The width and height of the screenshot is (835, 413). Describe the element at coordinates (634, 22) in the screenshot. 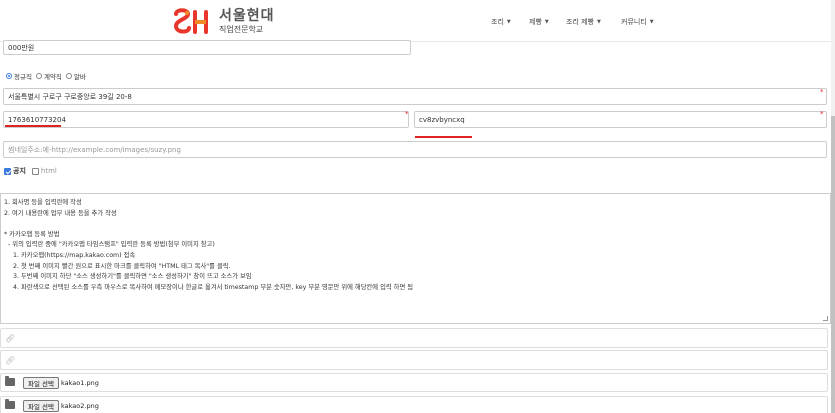

I see `nav-item-label: 커뮤니티` at that location.